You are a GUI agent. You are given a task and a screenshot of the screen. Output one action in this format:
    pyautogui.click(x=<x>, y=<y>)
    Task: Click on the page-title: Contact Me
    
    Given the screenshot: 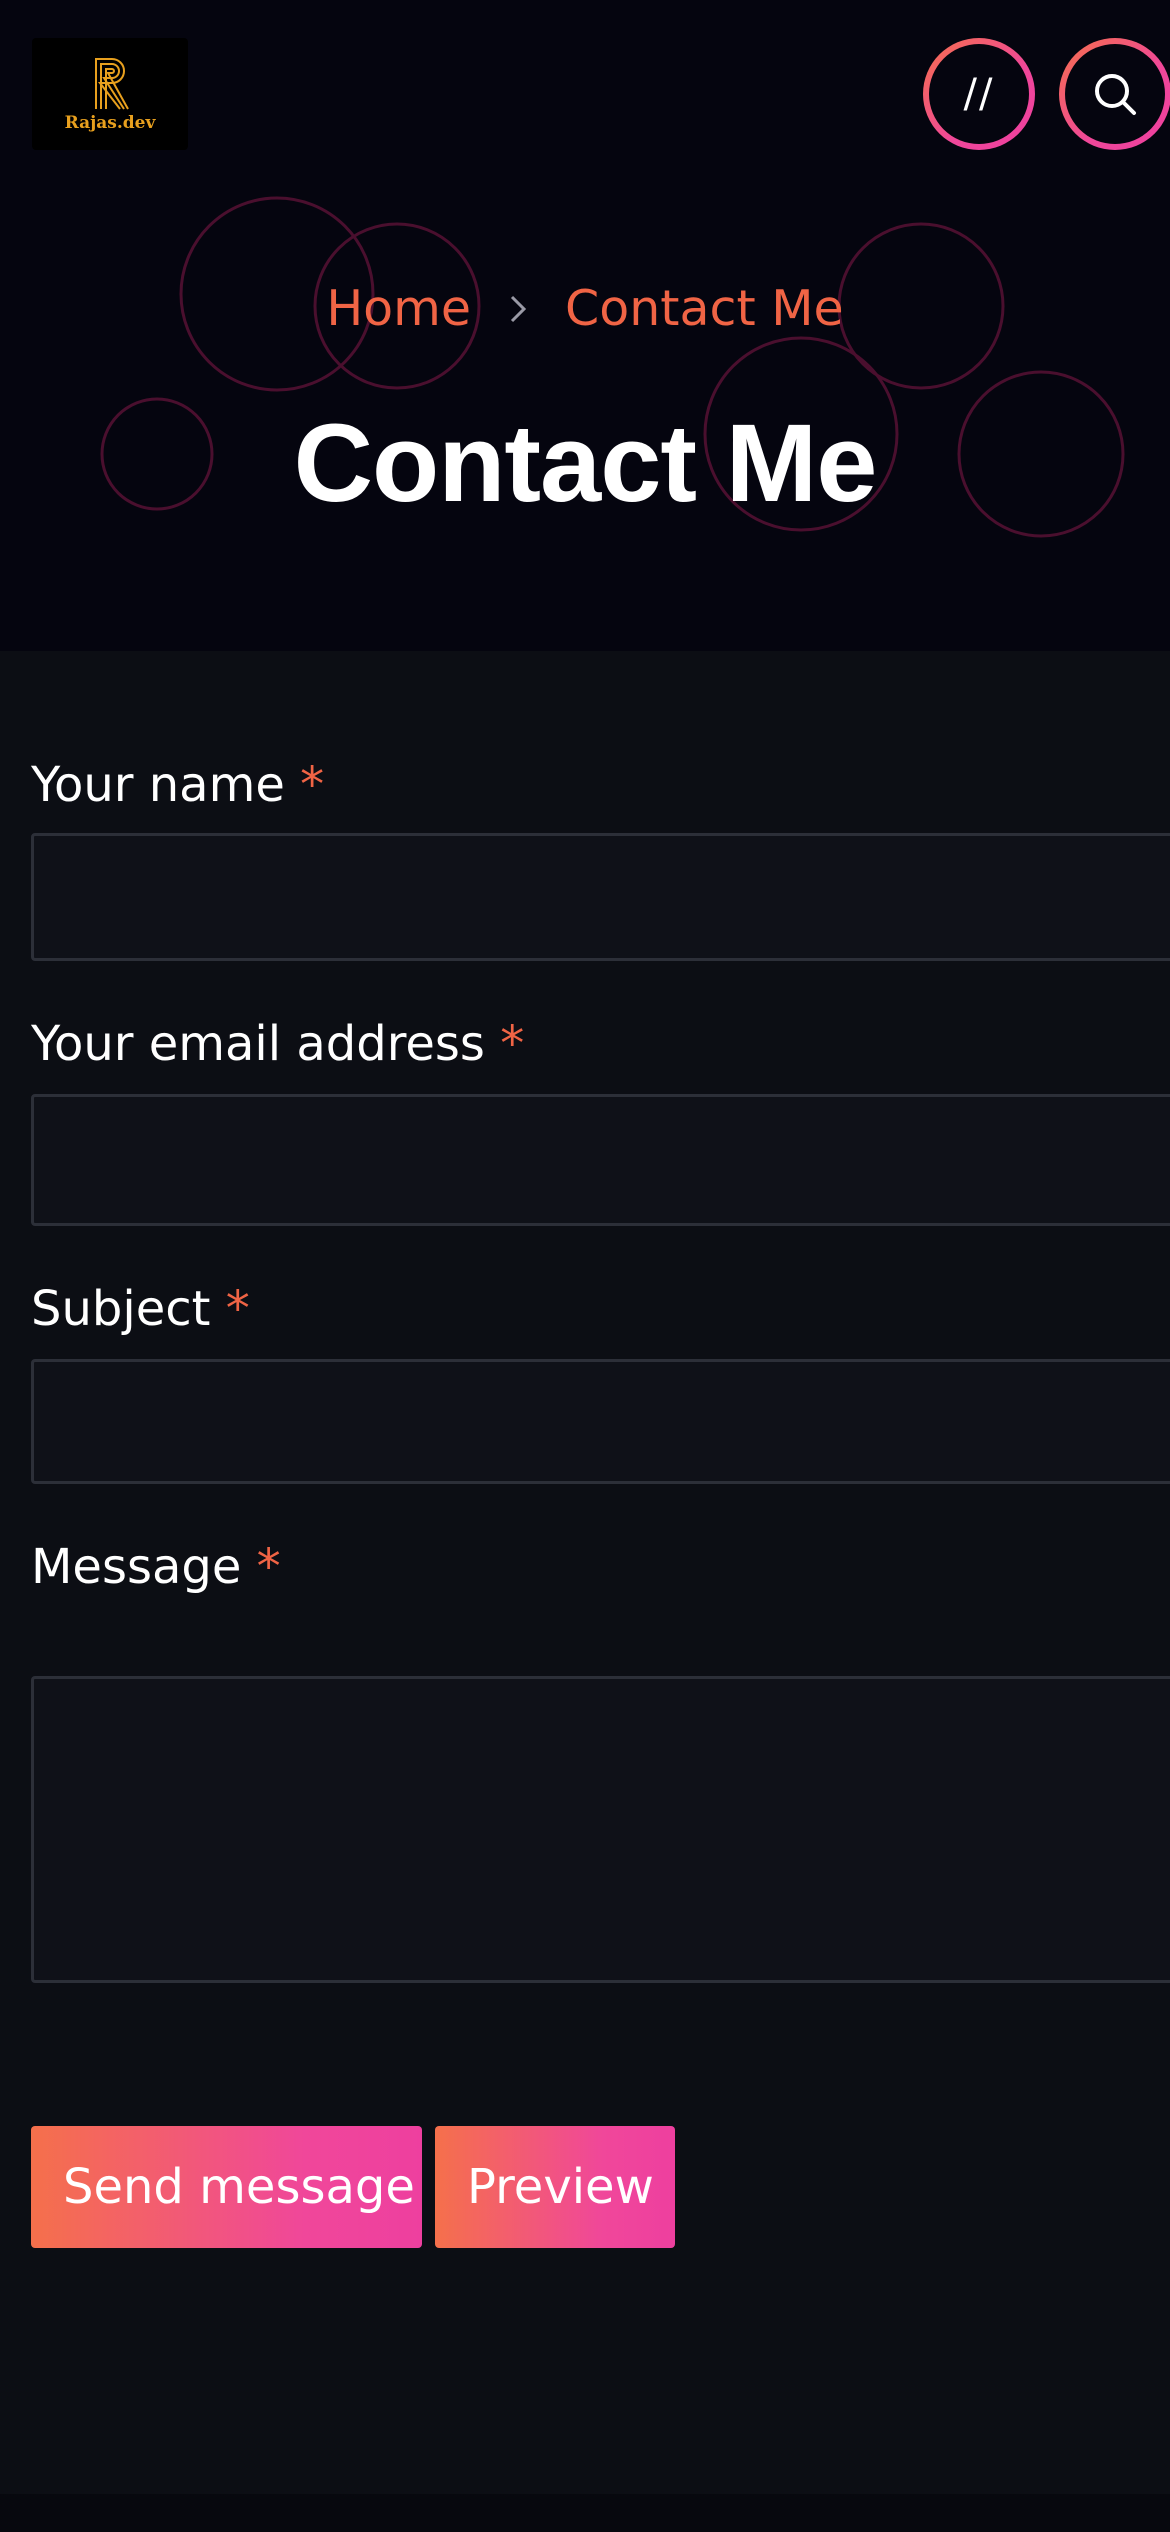 What is the action you would take?
    pyautogui.click(x=585, y=463)
    